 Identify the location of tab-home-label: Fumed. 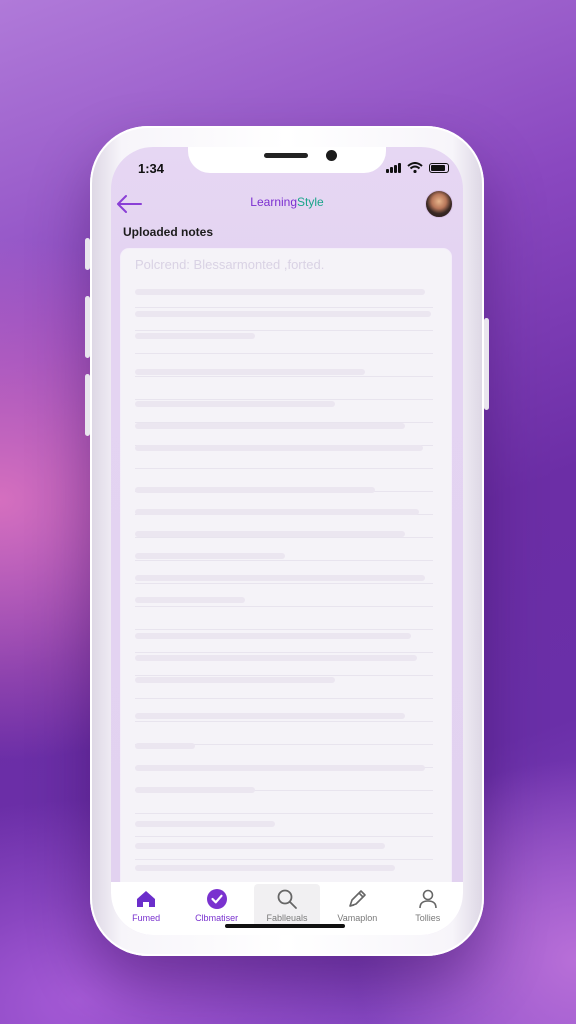
(146, 918).